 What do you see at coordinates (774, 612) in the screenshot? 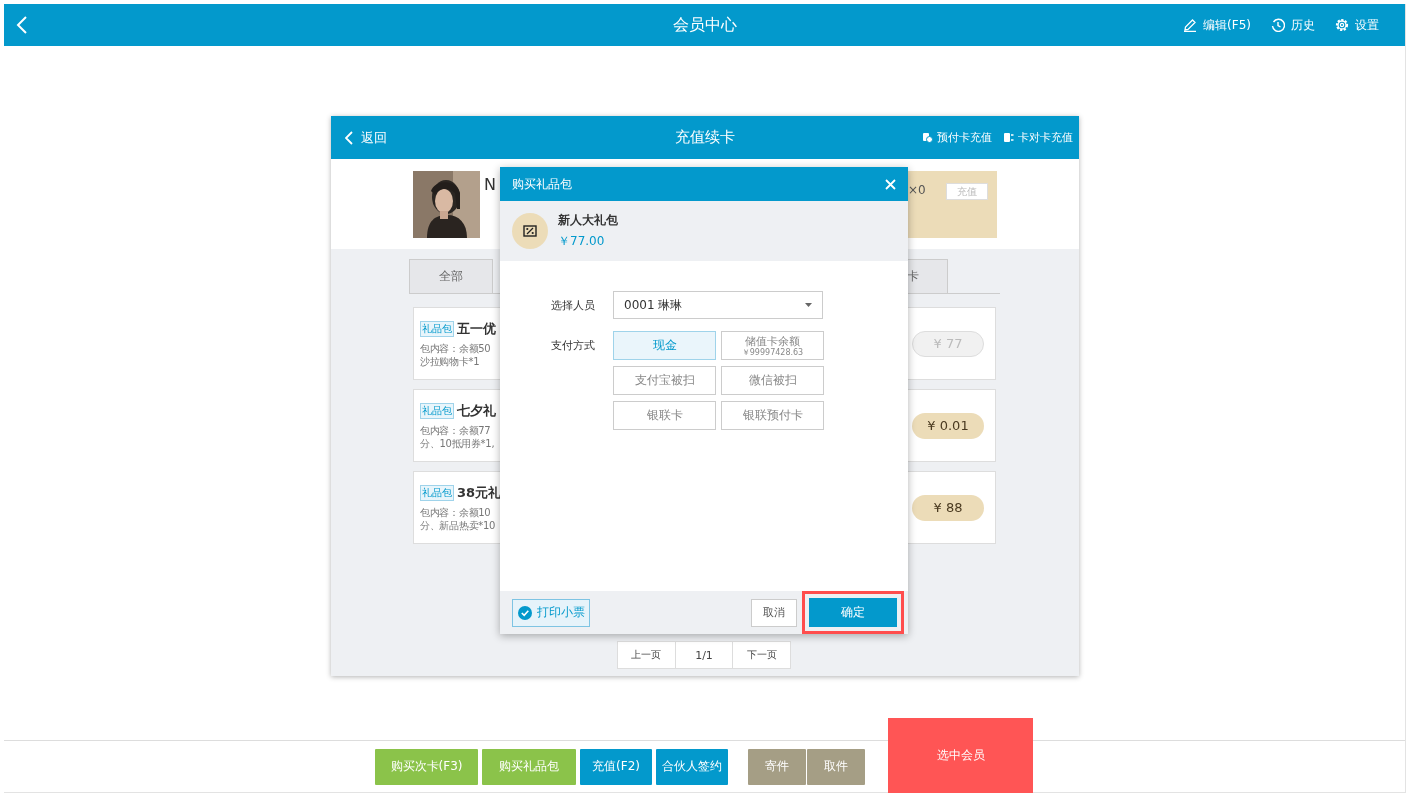
I see `cancel-button: 取消` at bounding box center [774, 612].